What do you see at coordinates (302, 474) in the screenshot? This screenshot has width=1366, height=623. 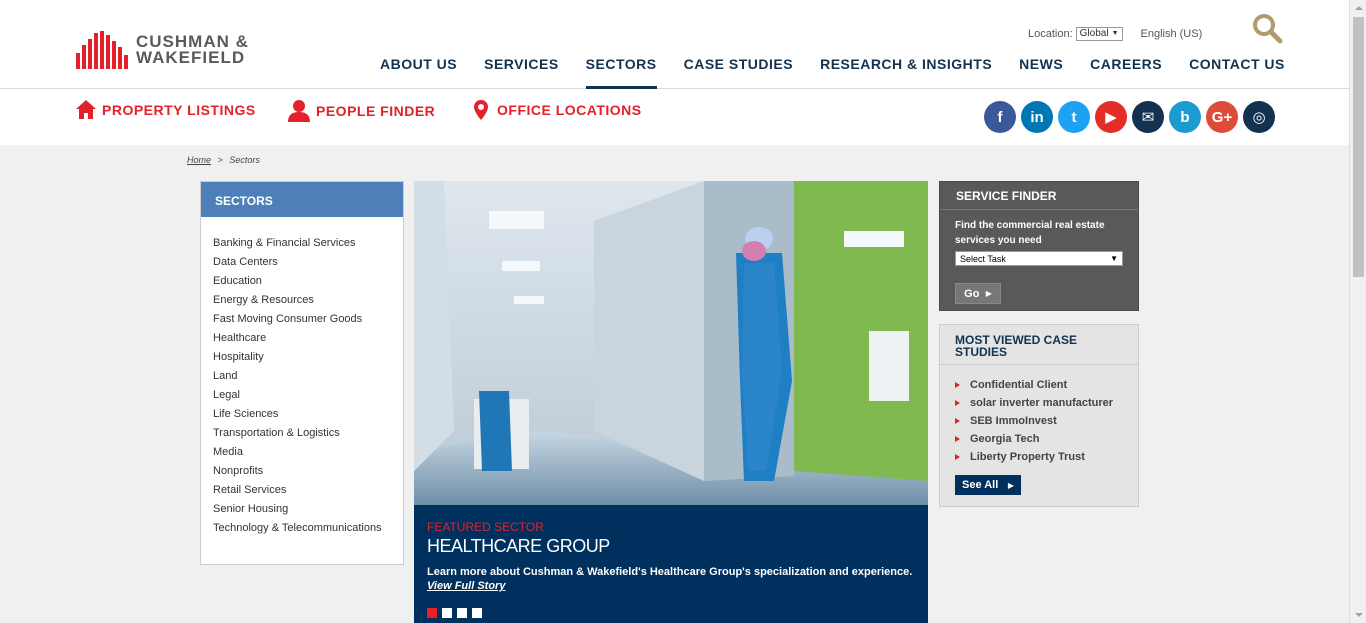 I see `sector-link: Nonprofits` at bounding box center [302, 474].